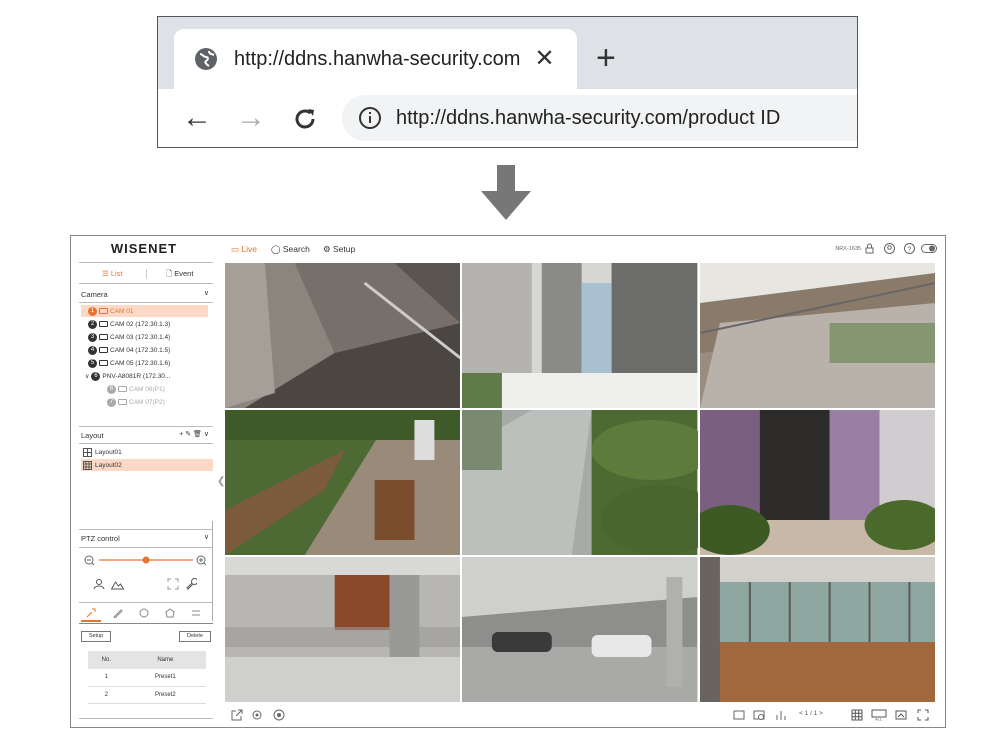  I want to click on swing-icon, so click(144, 613).